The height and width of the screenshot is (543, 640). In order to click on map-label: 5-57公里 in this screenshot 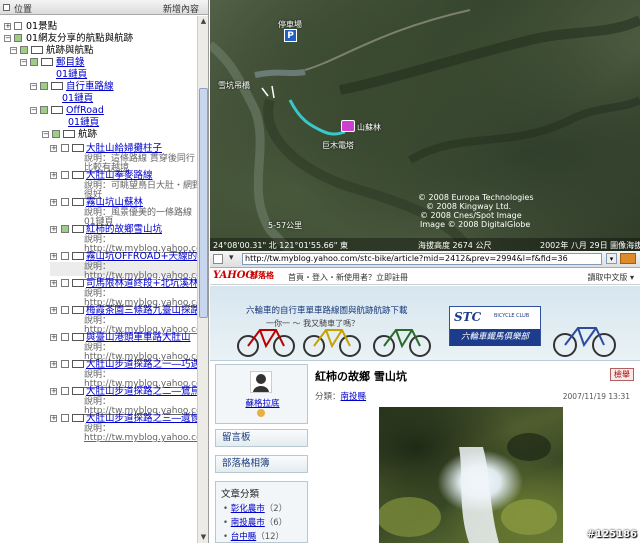, I will do `click(285, 225)`.